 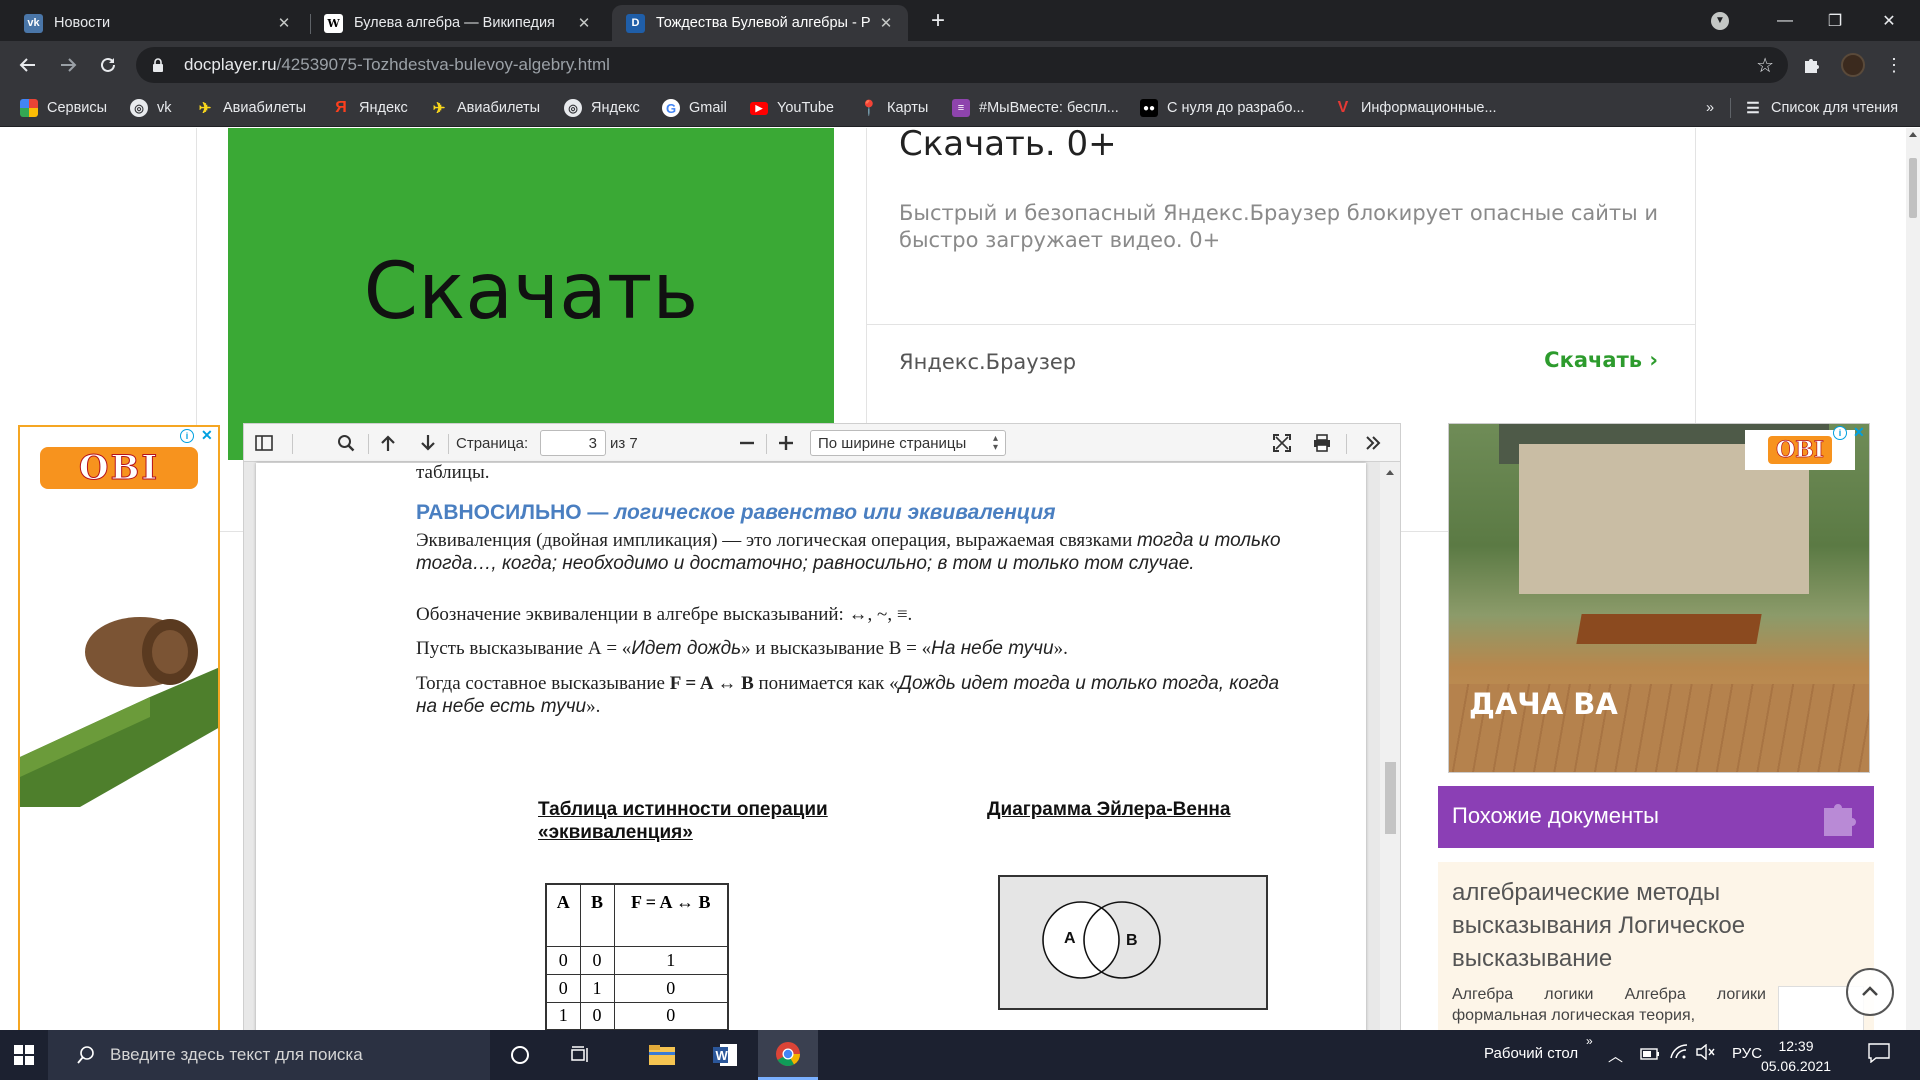 I want to click on print-icon, so click(x=1322, y=443).